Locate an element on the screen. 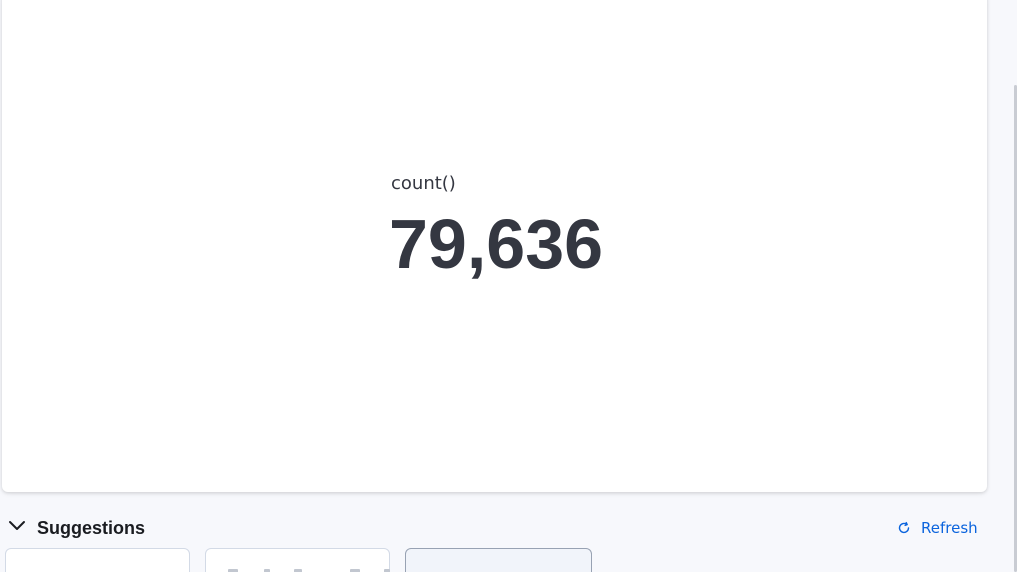 The height and width of the screenshot is (572, 1017). metric-value: 79,636 is located at coordinates (496, 244).